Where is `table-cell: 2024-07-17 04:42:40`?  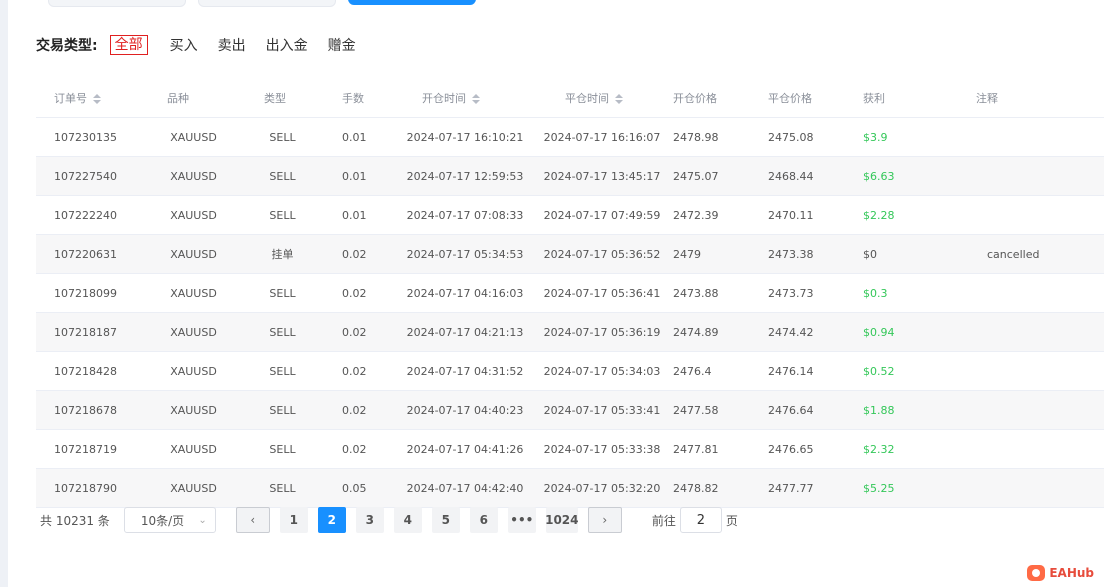 table-cell: 2024-07-17 04:42:40 is located at coordinates (467, 488).